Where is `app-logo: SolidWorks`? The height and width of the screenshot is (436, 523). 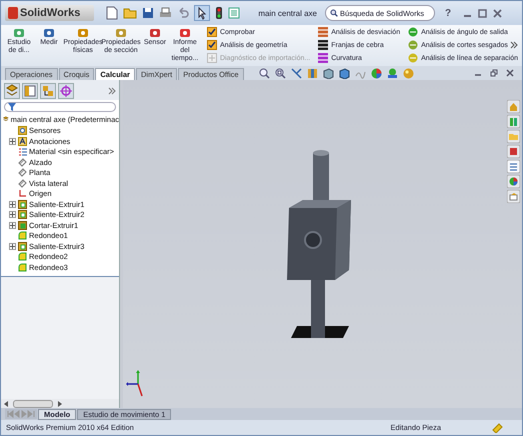
app-logo: SolidWorks is located at coordinates (49, 13).